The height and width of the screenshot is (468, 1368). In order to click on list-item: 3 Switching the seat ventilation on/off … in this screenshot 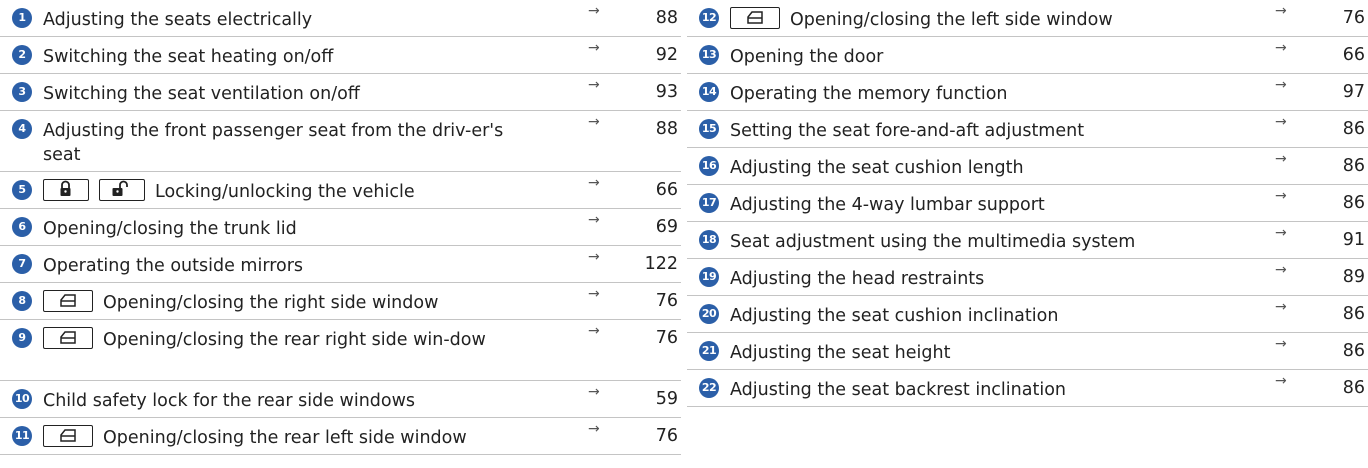, I will do `click(340, 92)`.